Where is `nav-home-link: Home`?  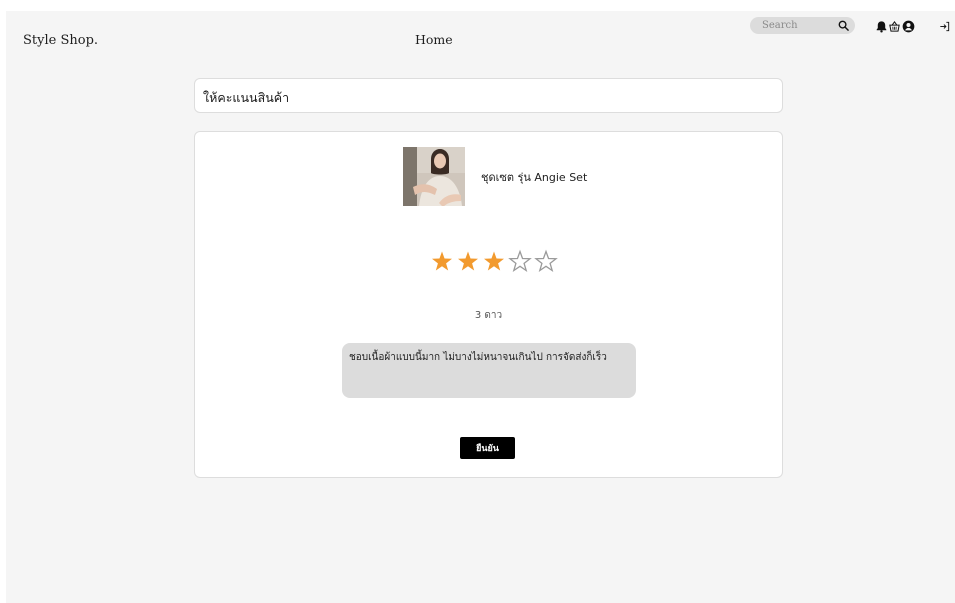 nav-home-link: Home is located at coordinates (434, 39).